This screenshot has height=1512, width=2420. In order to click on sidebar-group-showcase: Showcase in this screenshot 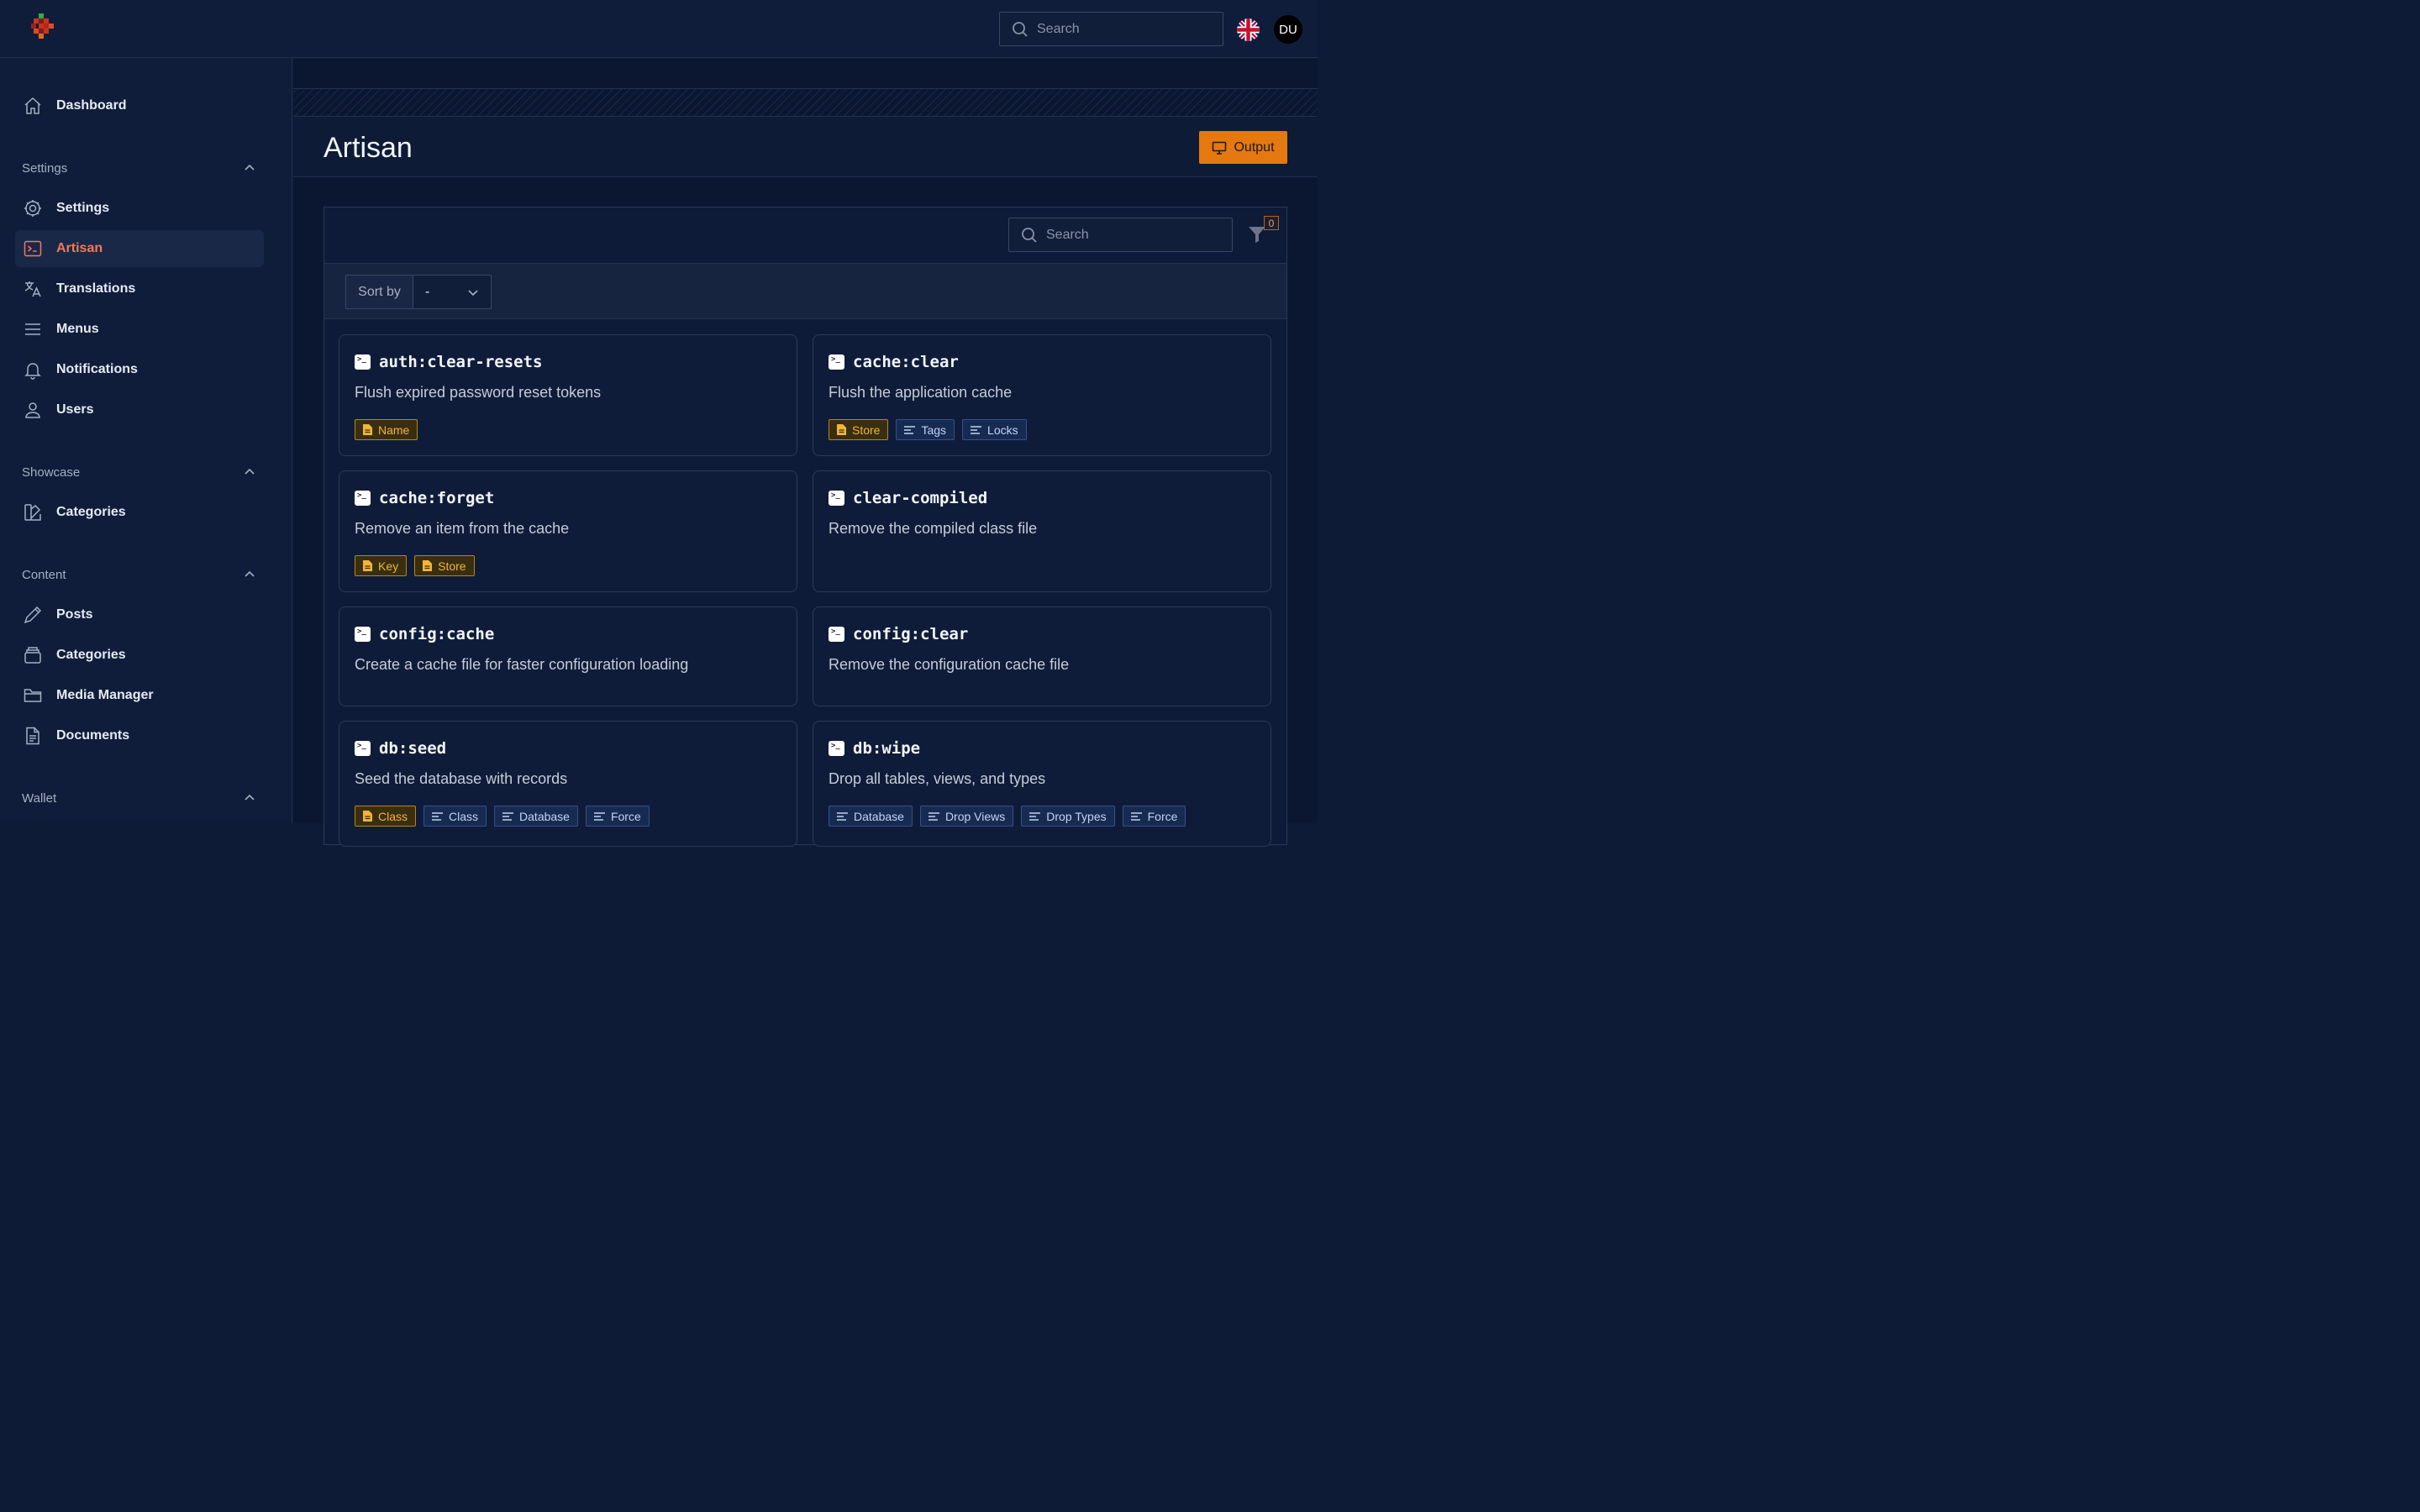, I will do `click(138, 472)`.